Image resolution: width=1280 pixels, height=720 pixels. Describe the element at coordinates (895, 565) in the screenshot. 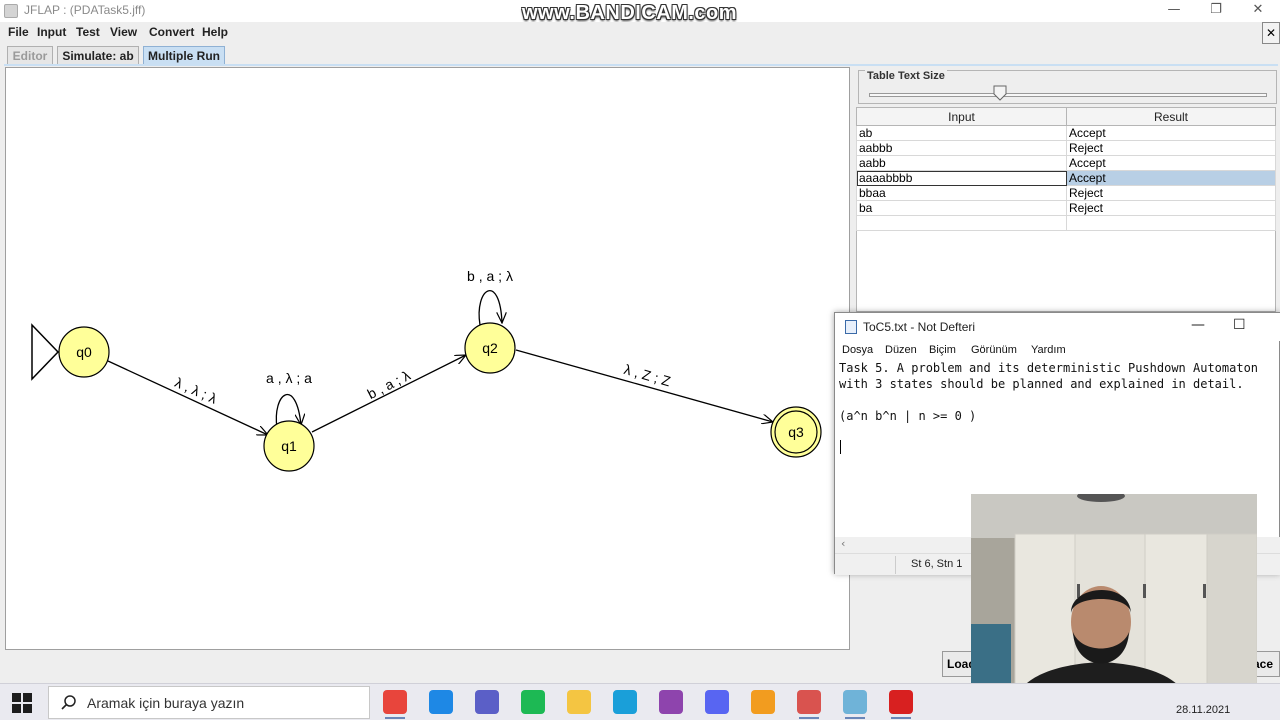

I see `status-divider` at that location.